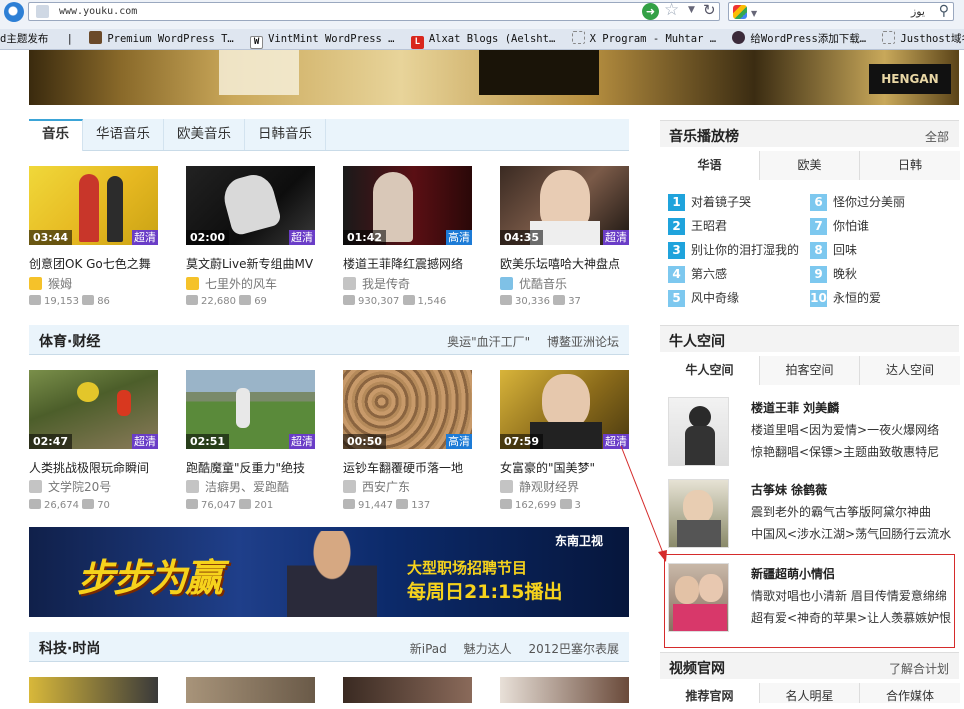 This screenshot has width=964, height=709. Describe the element at coordinates (250, 205) in the screenshot. I see `video-thumbnail: 02:00 超清` at that location.